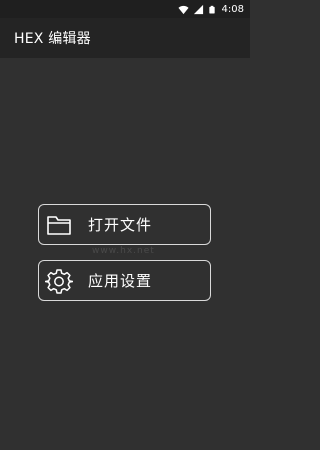  I want to click on status-bar: 4:08, so click(125, 9).